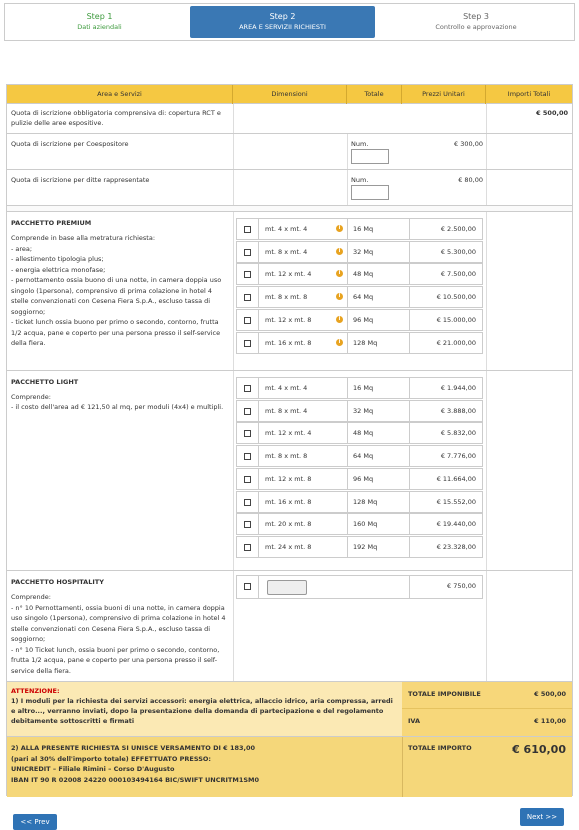 The height and width of the screenshot is (830, 579). Describe the element at coordinates (35, 691) in the screenshot. I see `attenzione-title: ATTENZIONE:` at that location.